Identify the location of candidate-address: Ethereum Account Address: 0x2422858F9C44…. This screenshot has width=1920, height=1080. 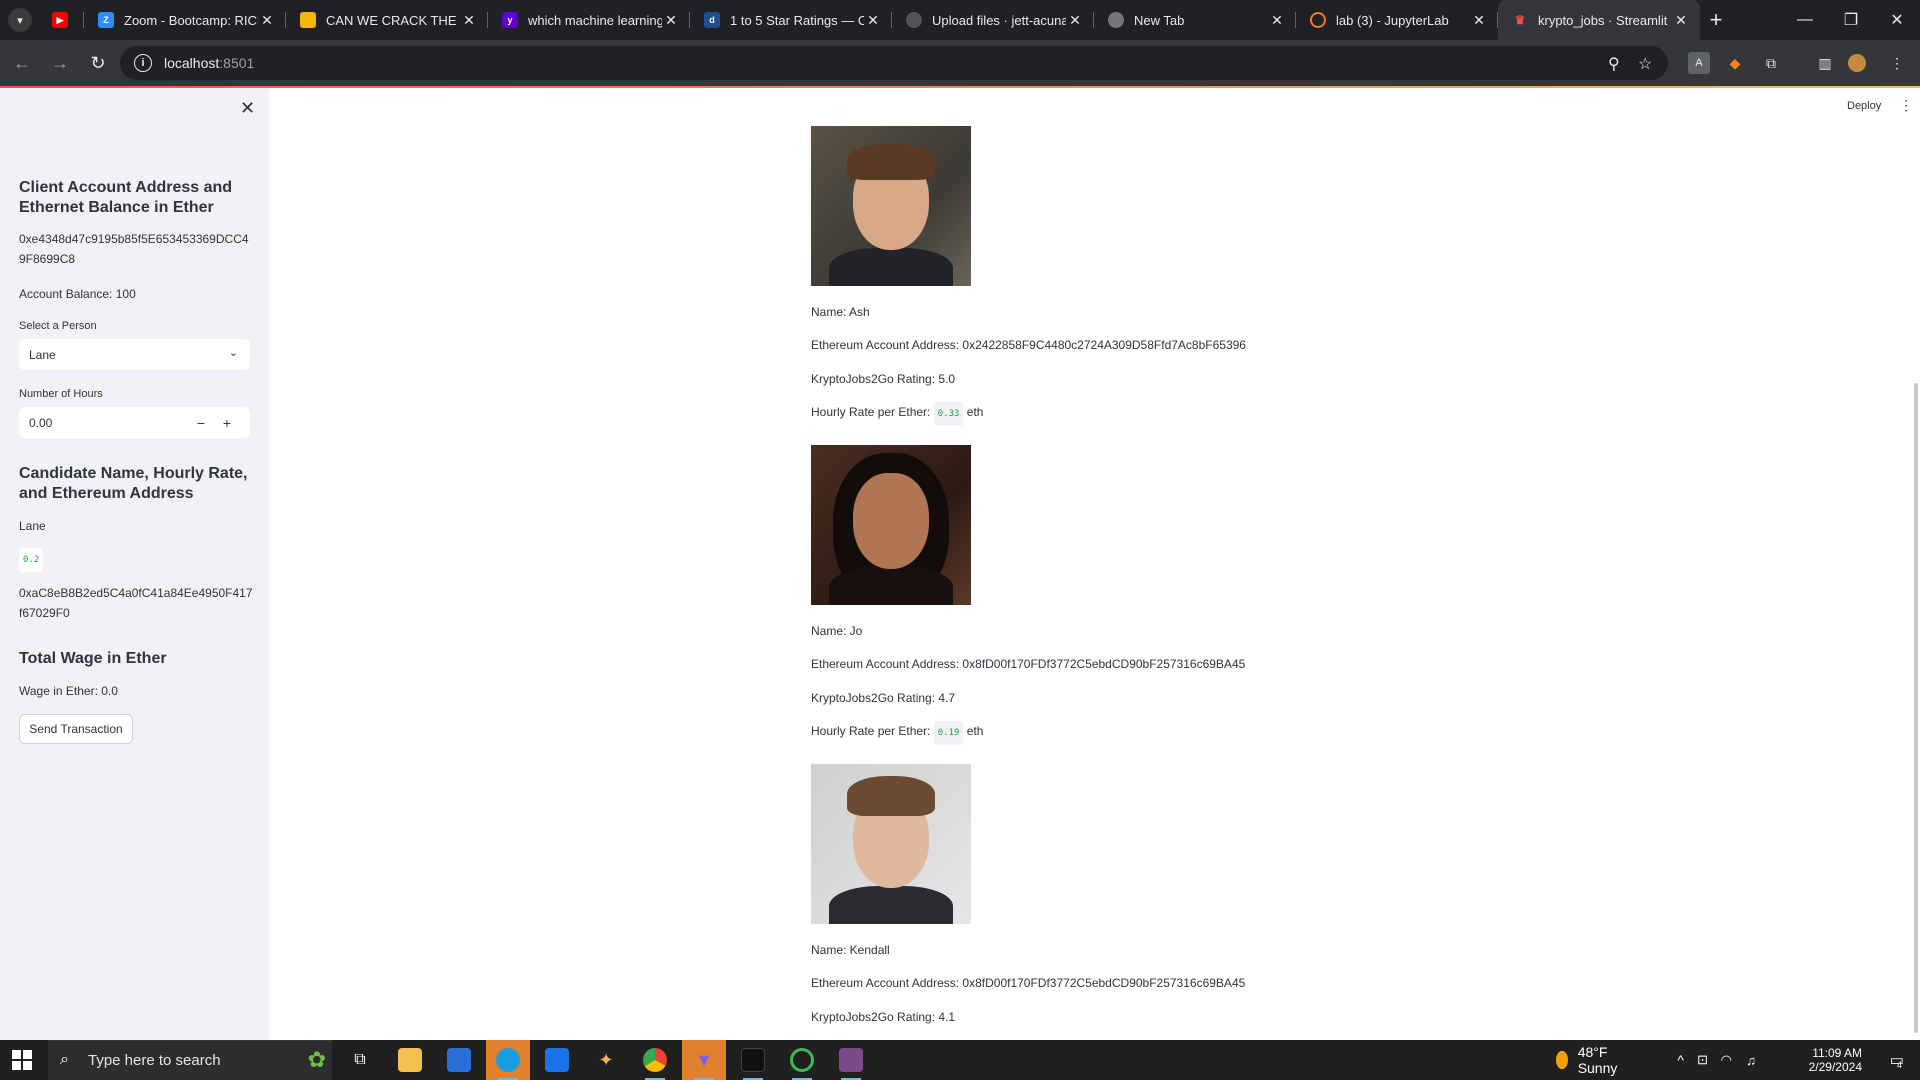
(1028, 345).